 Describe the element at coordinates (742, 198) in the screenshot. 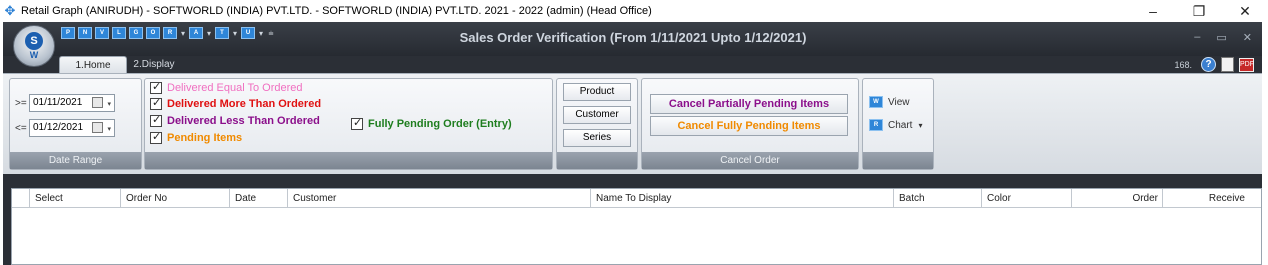

I see `col-name-to-display: Name To Display` at that location.